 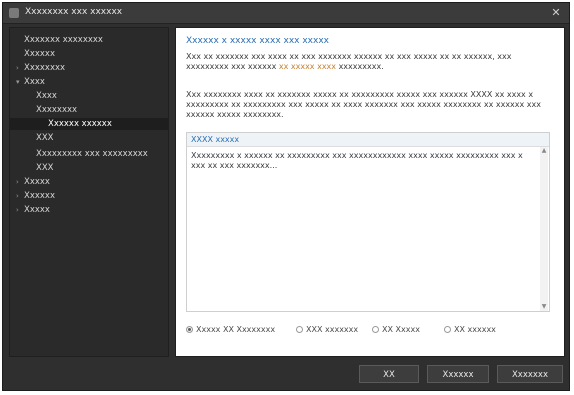 I want to click on format-radio-option: XX xxxxxx, so click(x=470, y=330).